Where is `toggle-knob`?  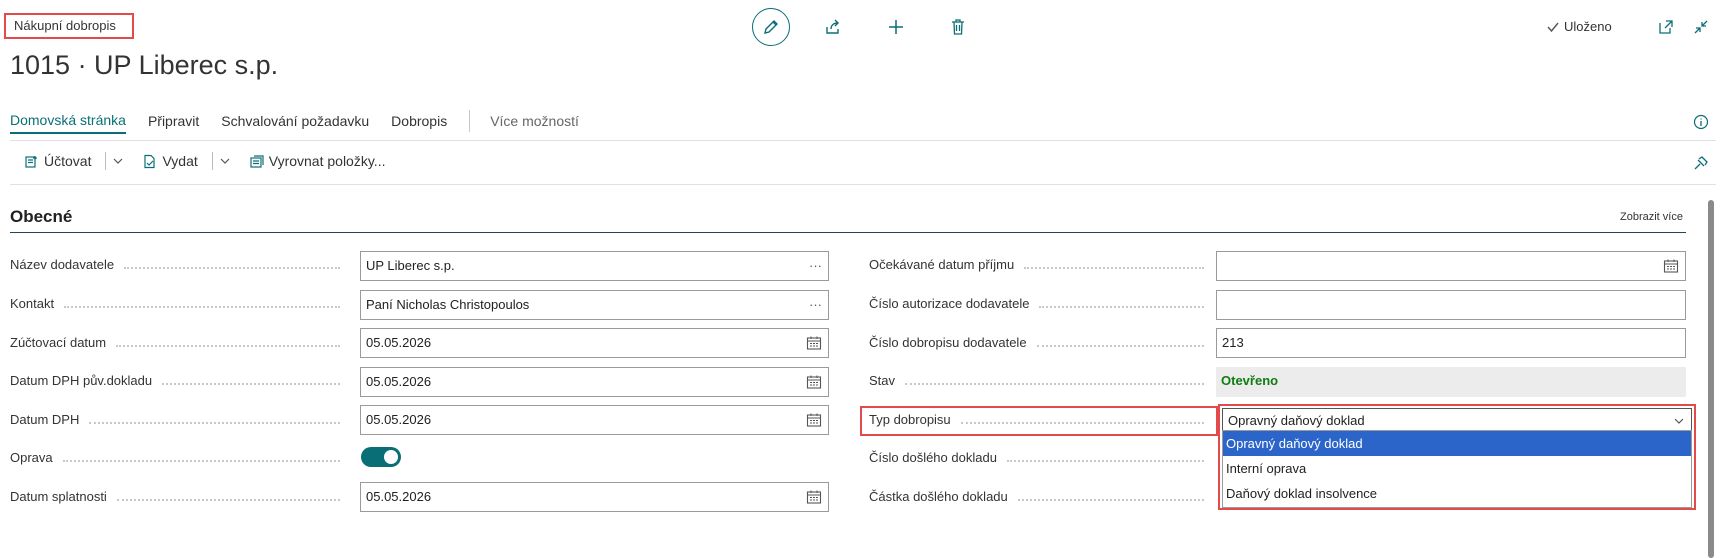
toggle-knob is located at coordinates (391, 457).